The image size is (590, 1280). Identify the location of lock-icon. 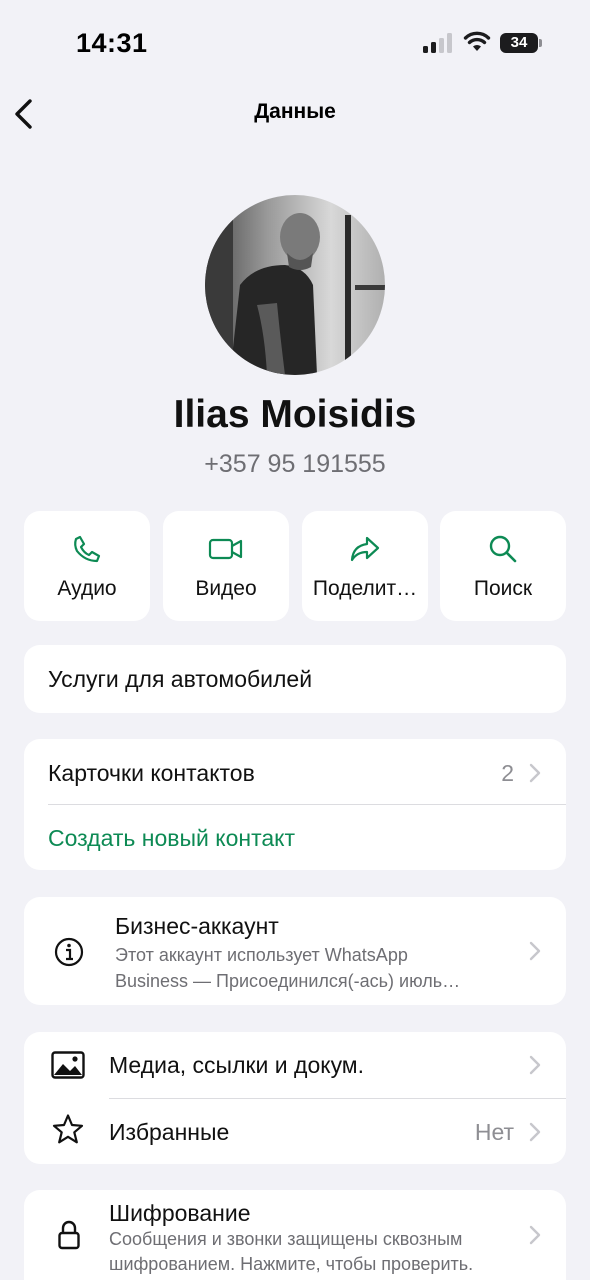
(69, 1235).